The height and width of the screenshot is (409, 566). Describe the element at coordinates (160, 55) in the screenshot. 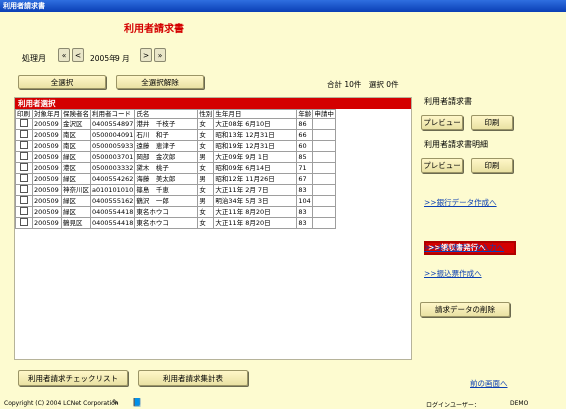

I see `next-year-button: »` at that location.